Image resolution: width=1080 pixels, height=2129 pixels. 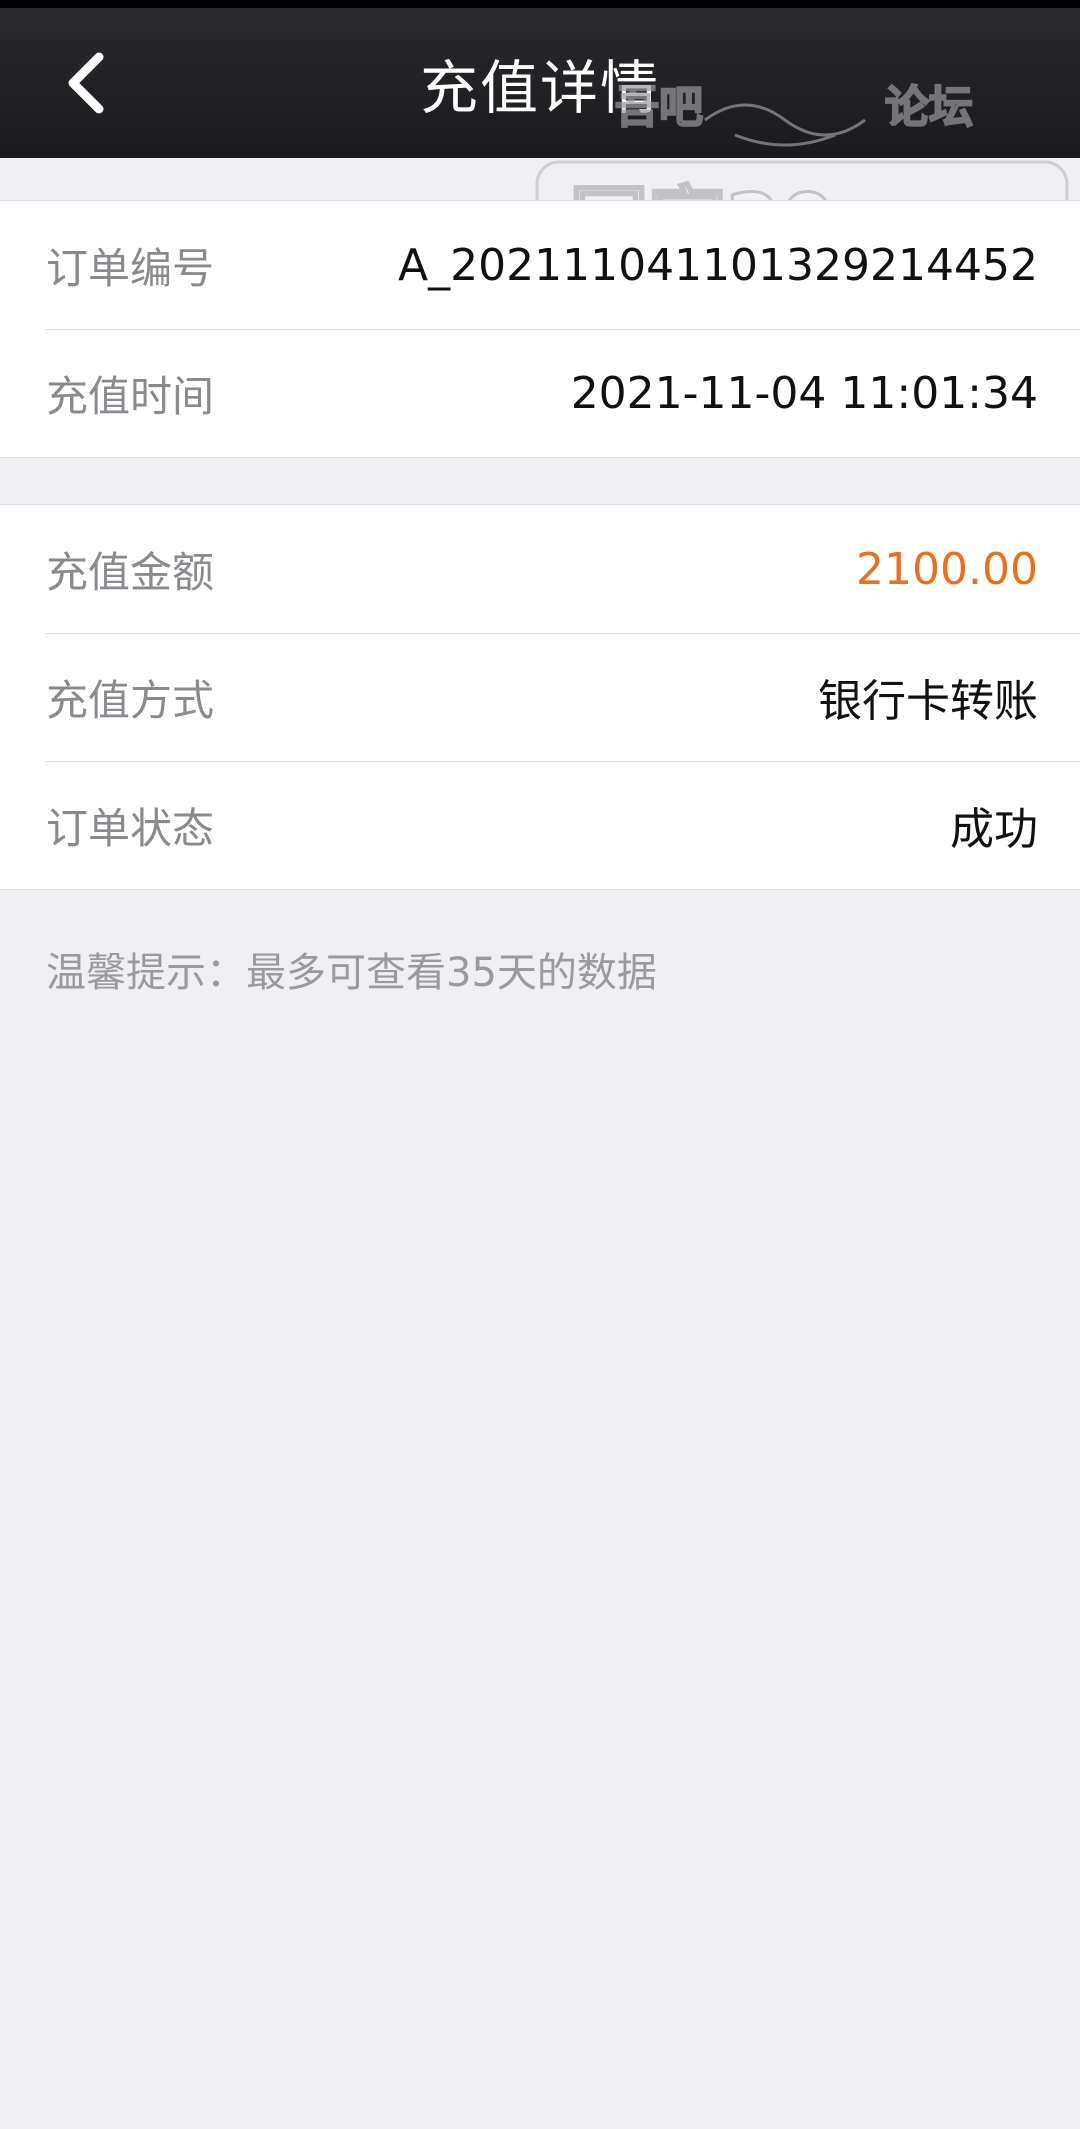 I want to click on order-no-label: 订单编号, so click(x=130, y=268).